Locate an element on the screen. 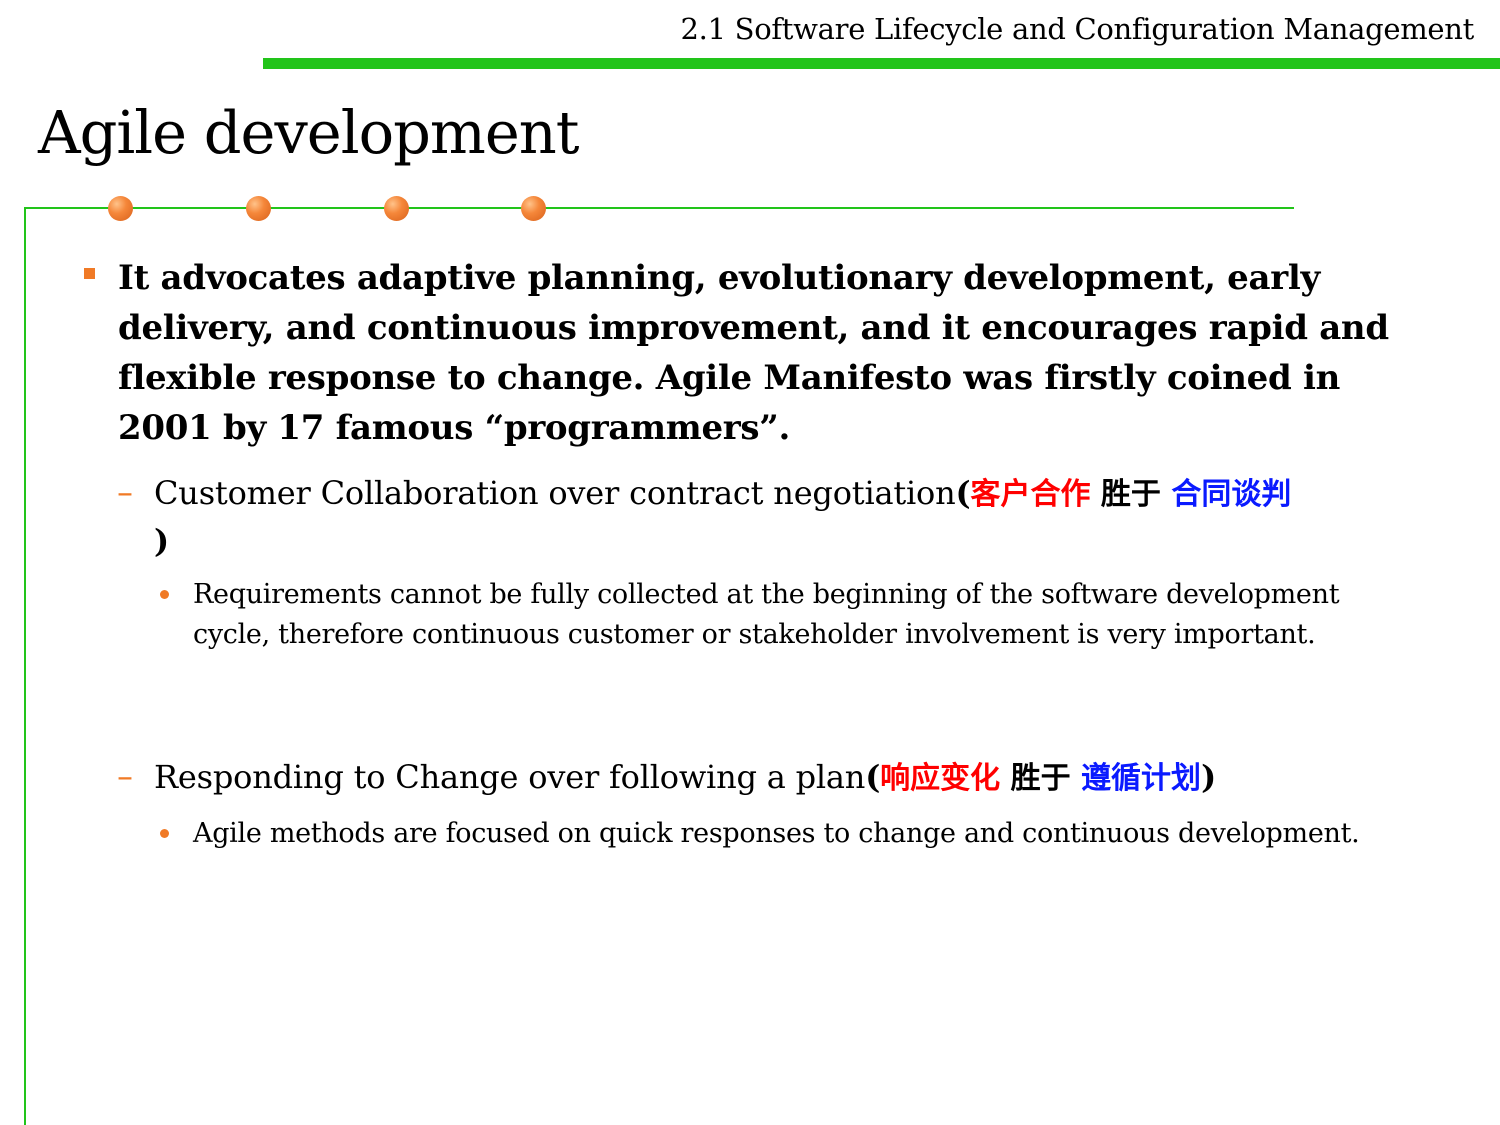 The image size is (1500, 1125). header-green-bar is located at coordinates (881, 63).